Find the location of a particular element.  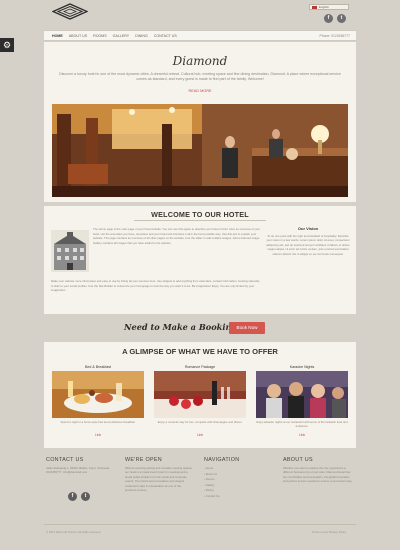

footer-divider is located at coordinates (200, 524).